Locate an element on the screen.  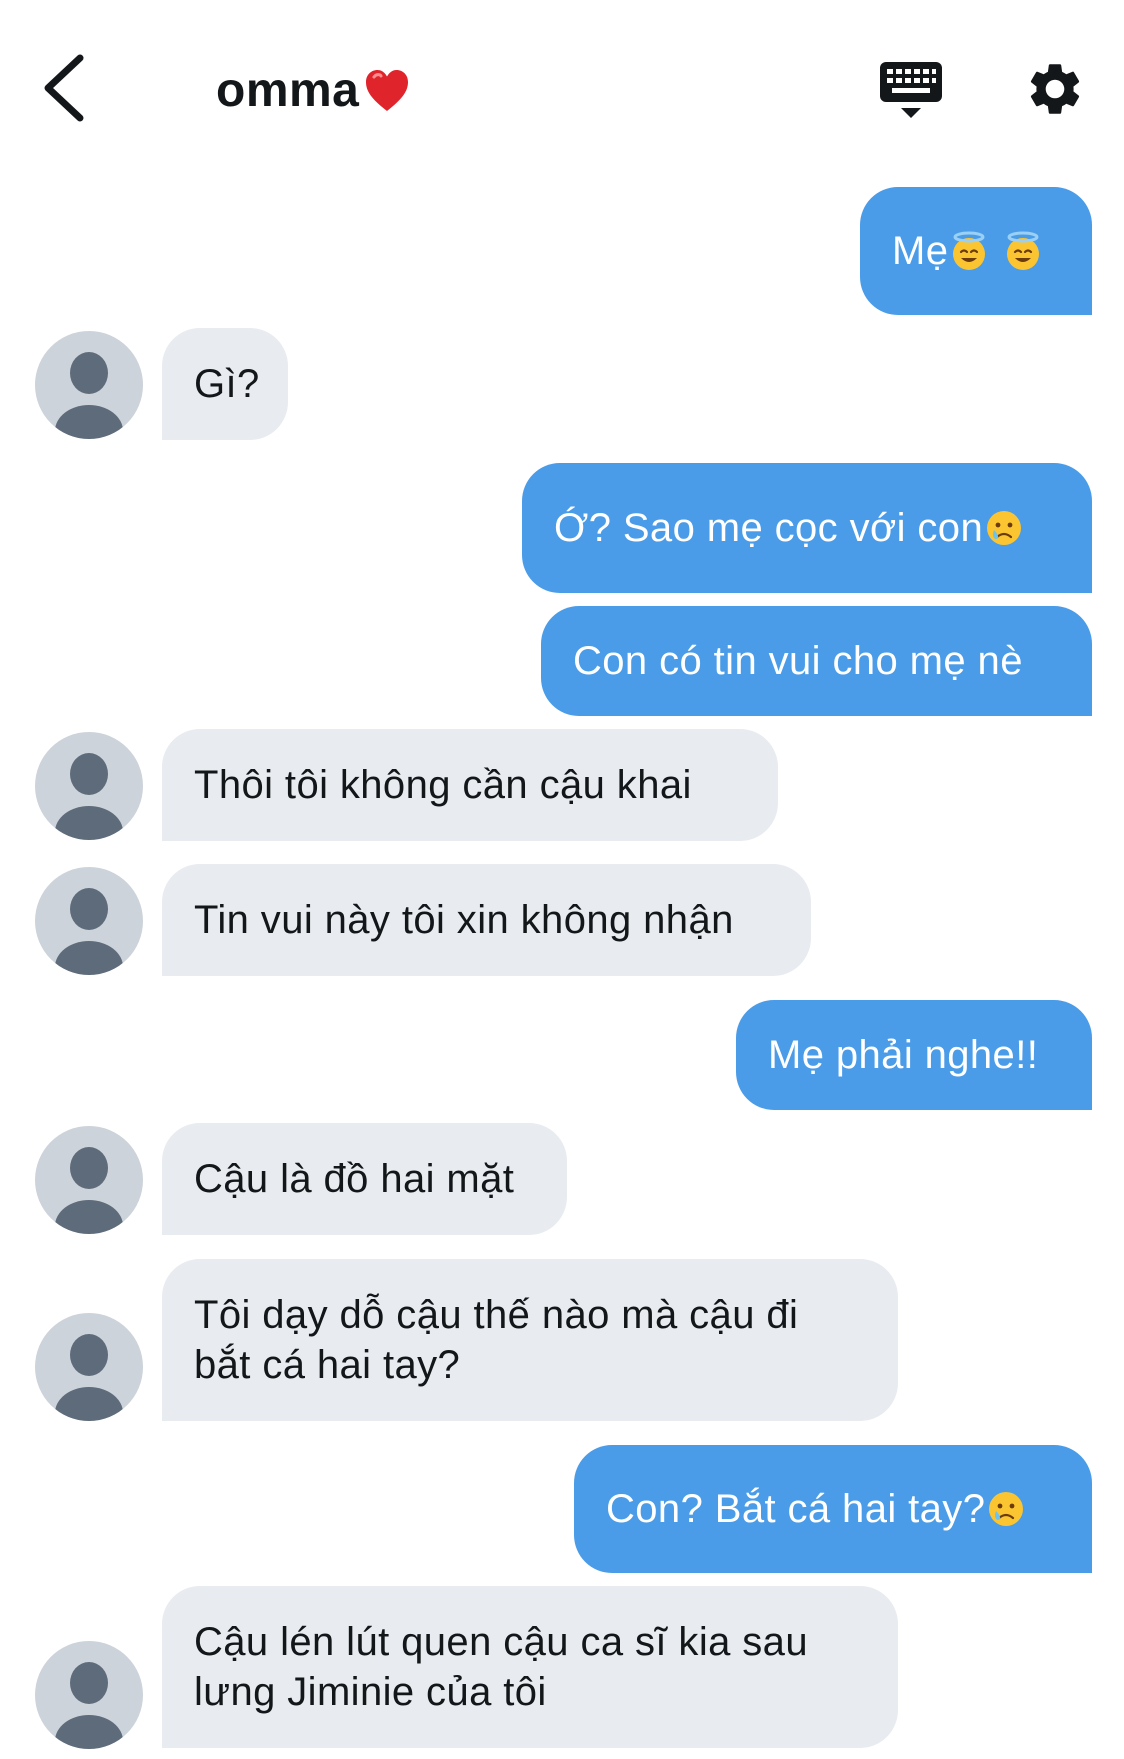
message-text: Ớ? Sao mẹ cọc với con is located at coordinates (769, 528).